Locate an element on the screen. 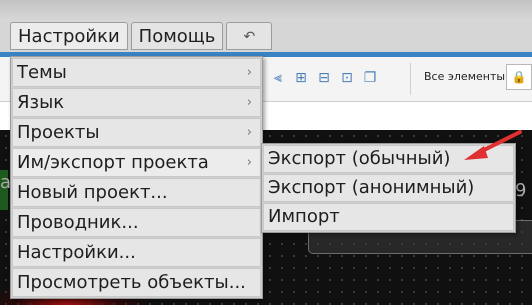 The width and height of the screenshot is (532, 305). top-shade is located at coordinates (266, 10).